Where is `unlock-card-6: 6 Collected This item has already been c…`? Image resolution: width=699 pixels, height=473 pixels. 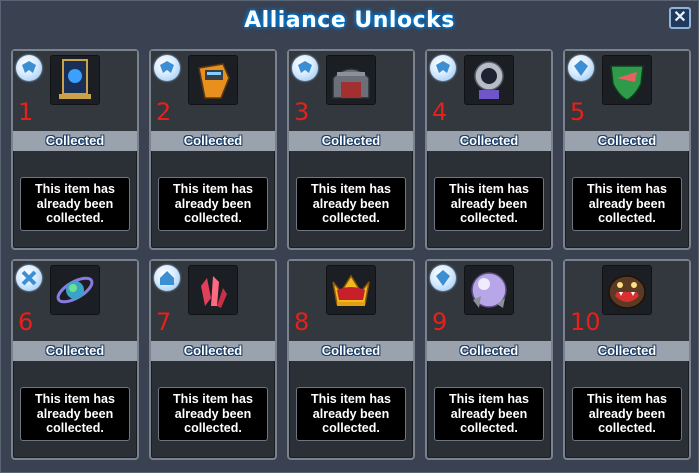
unlock-card-6: 6 Collected This item has already been c… is located at coordinates (75, 359).